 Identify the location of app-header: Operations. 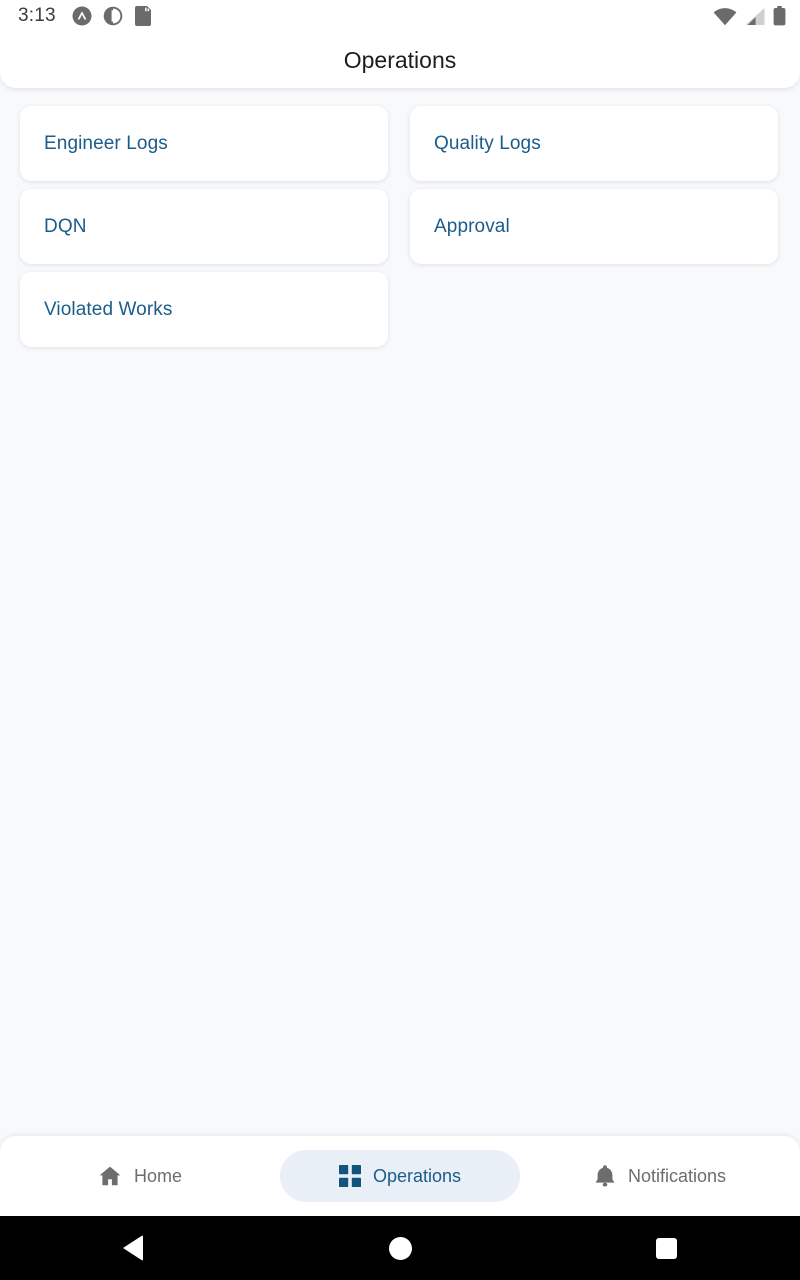
(400, 60).